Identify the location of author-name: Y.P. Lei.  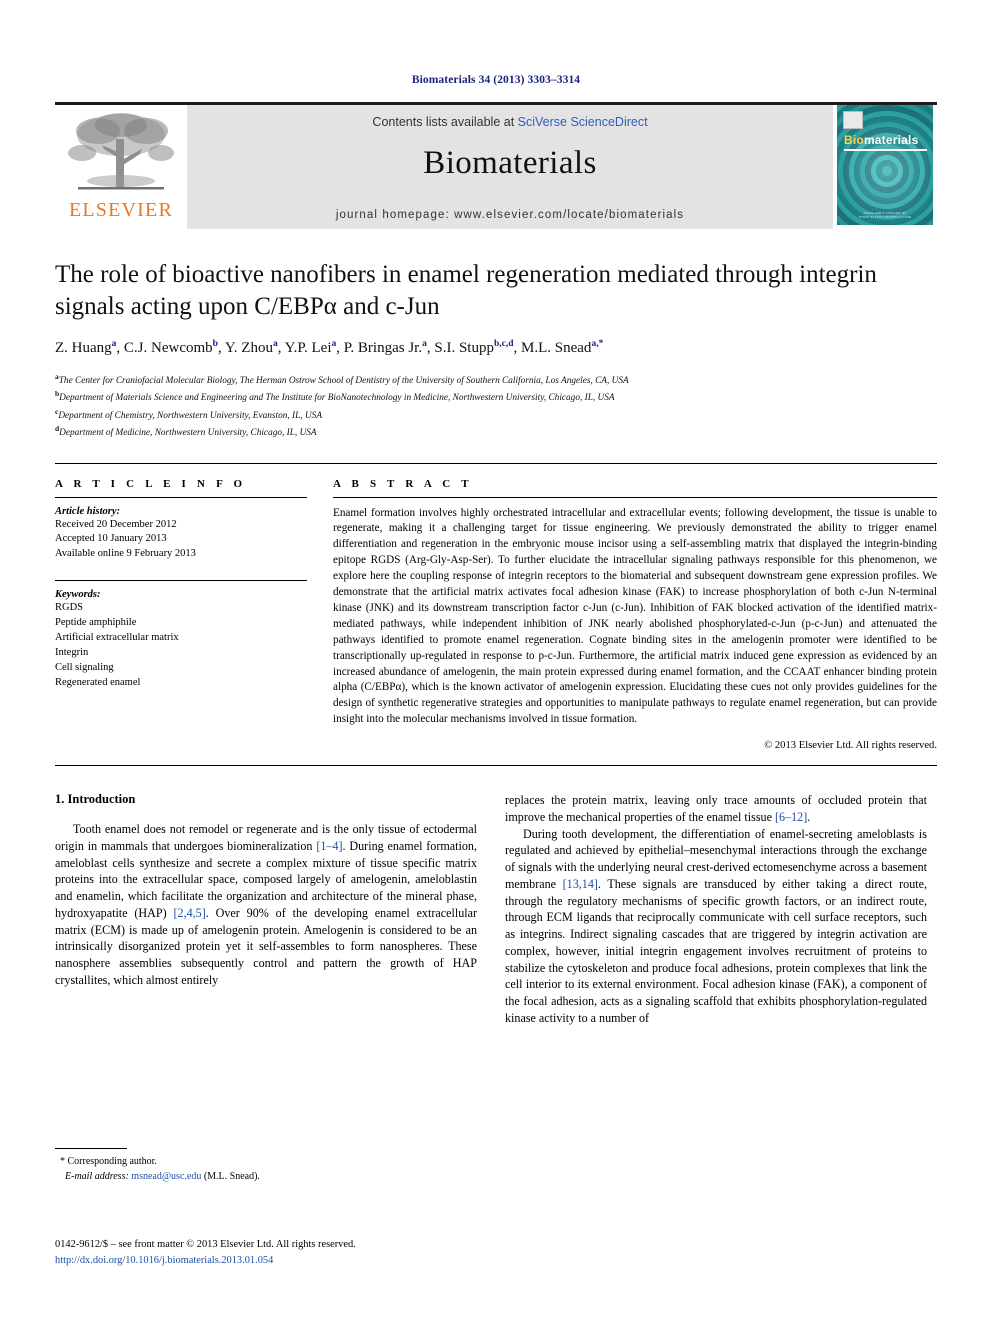
(308, 348).